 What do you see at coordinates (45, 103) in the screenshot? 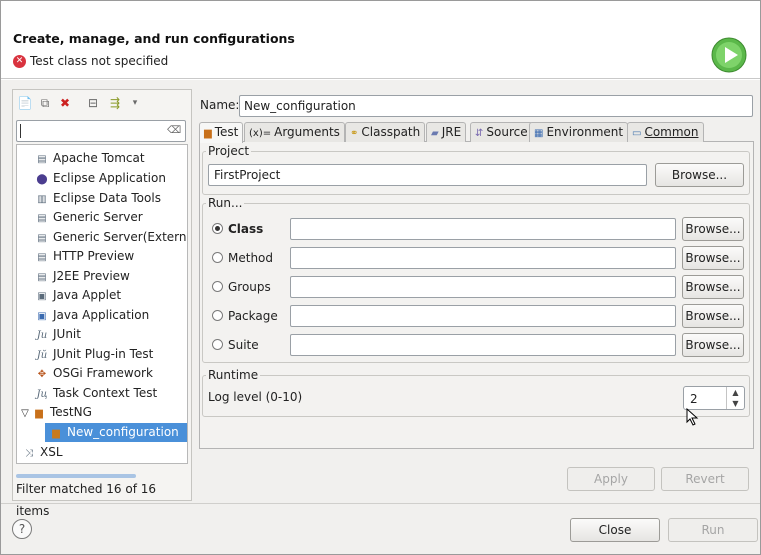
I see `duplicate-icon: ⧉` at bounding box center [45, 103].